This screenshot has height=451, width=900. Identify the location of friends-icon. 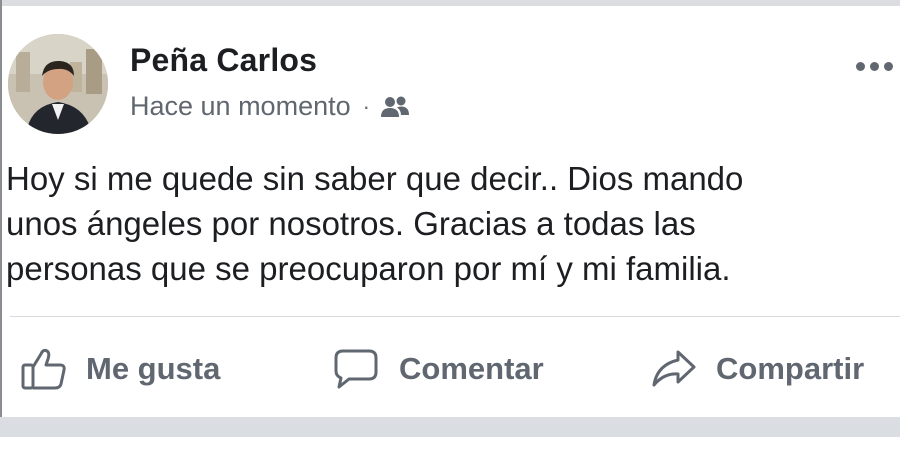
(395, 107).